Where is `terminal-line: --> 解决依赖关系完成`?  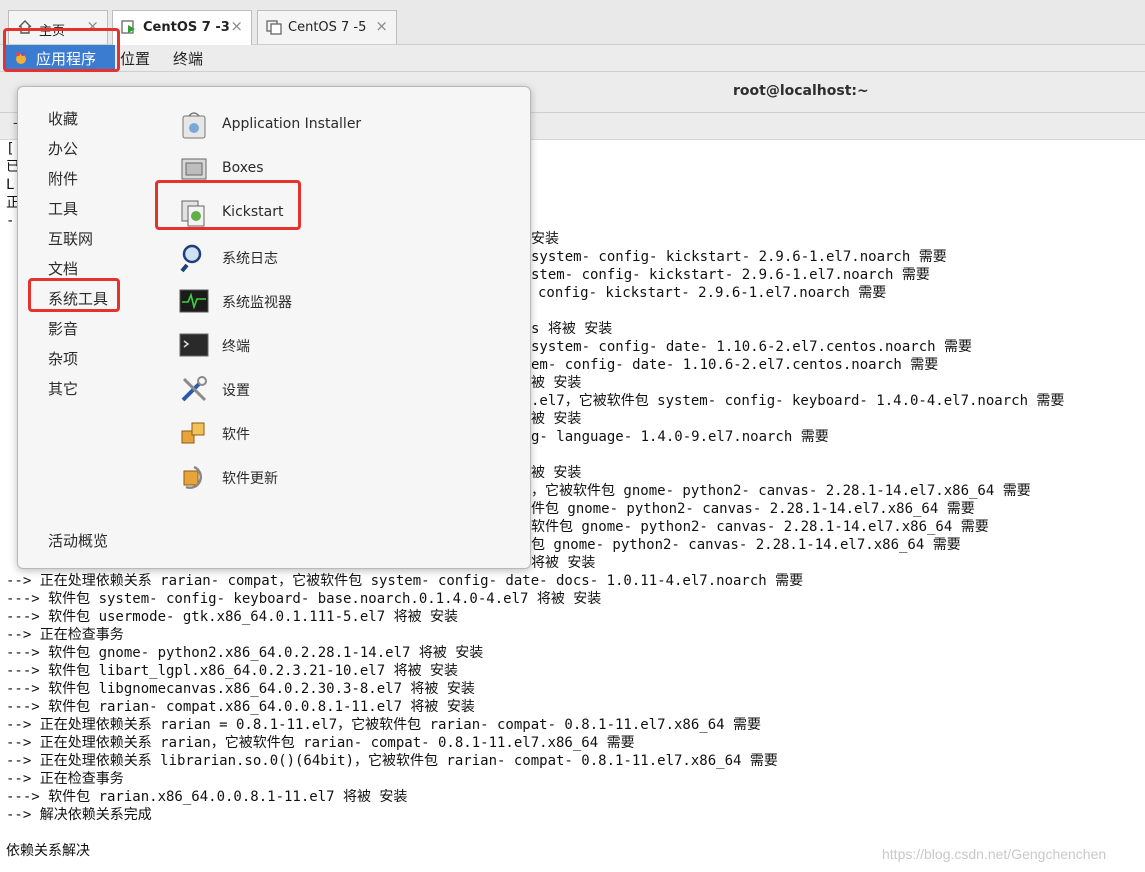 terminal-line: --> 解决依赖关系完成 is located at coordinates (79, 815).